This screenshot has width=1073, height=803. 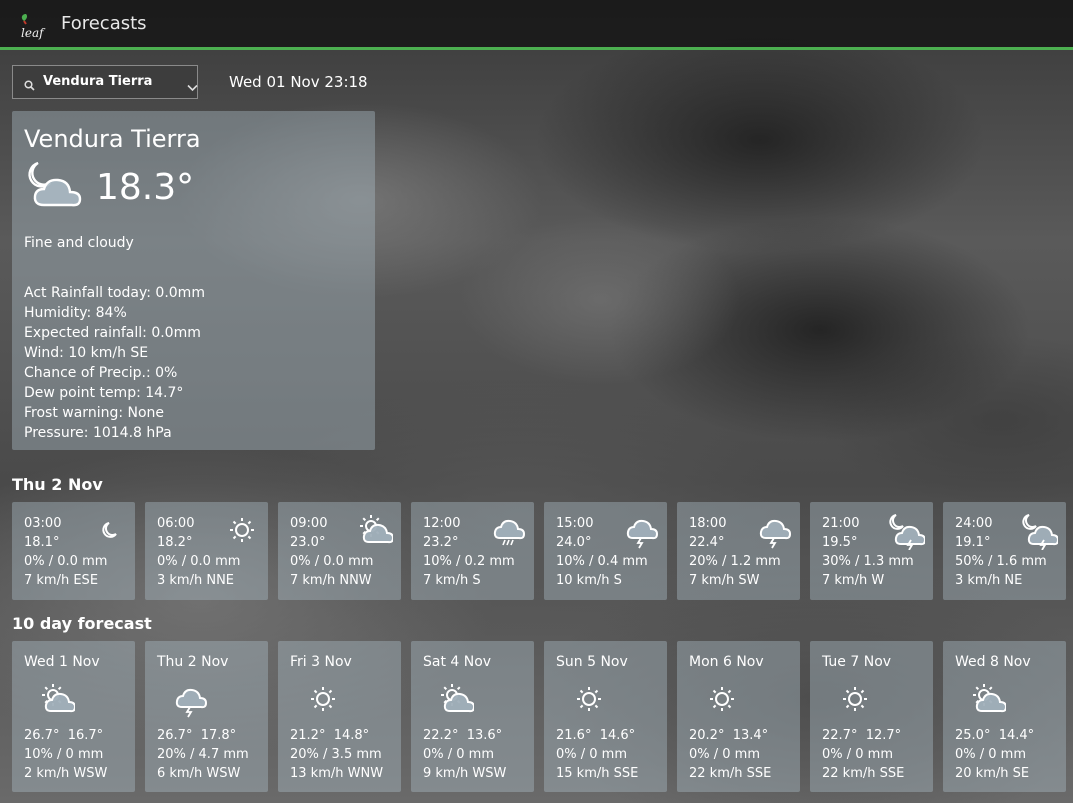 What do you see at coordinates (104, 23) in the screenshot?
I see `app-title: Forecasts` at bounding box center [104, 23].